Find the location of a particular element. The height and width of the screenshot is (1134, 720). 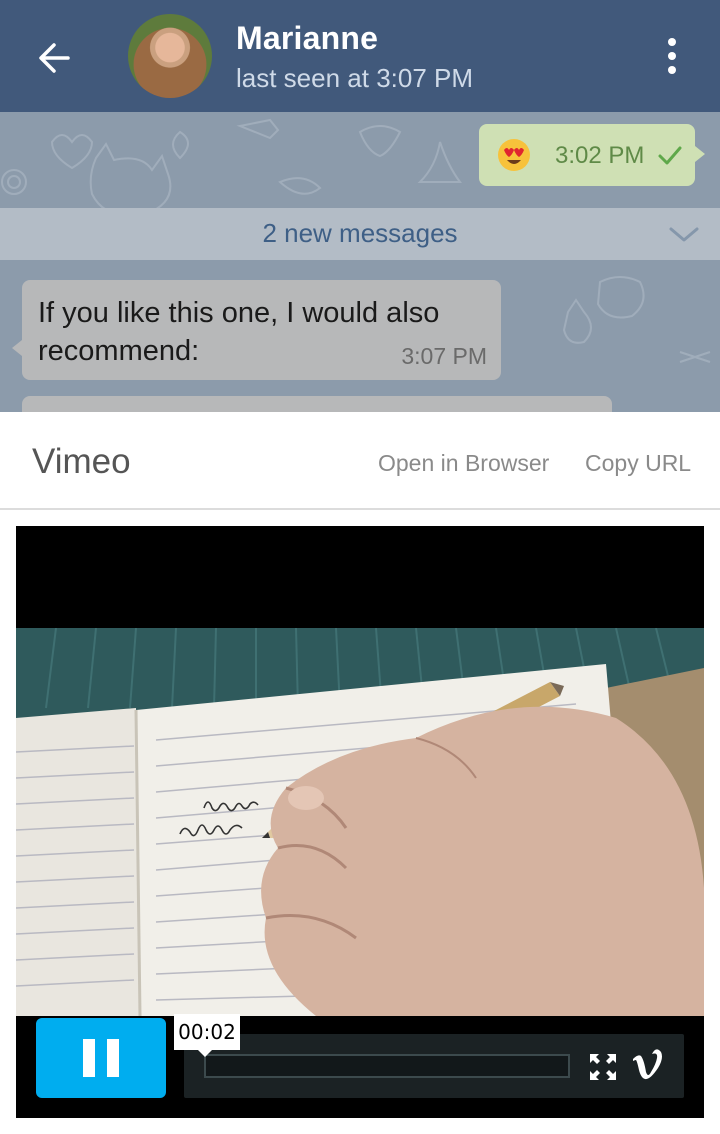

player-controls is located at coordinates (434, 1066).